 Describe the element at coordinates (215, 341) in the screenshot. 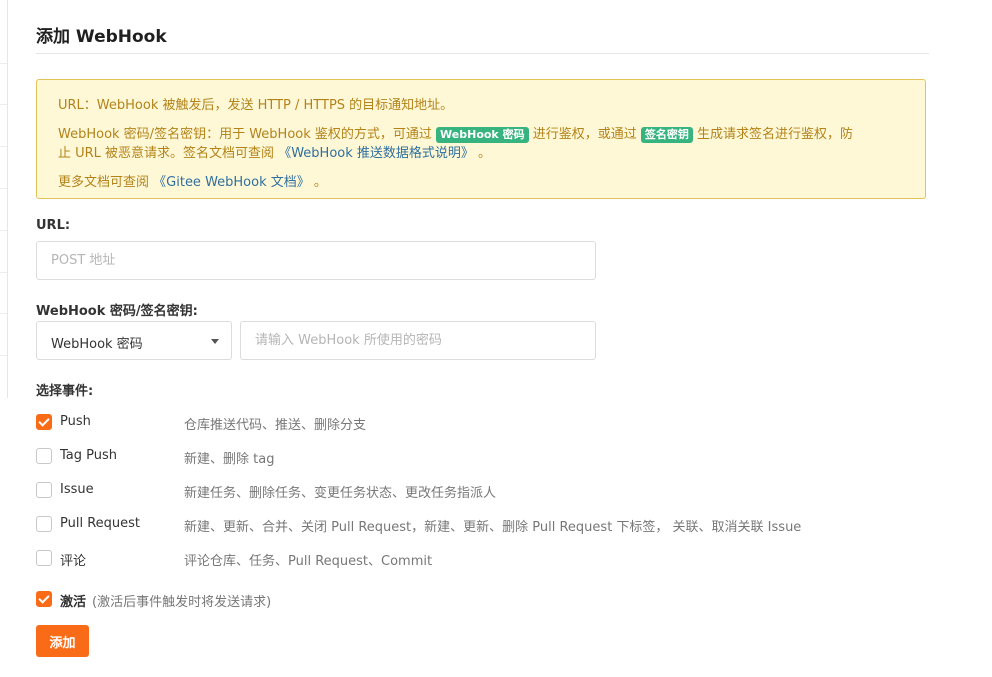

I see `caret-down-icon` at that location.